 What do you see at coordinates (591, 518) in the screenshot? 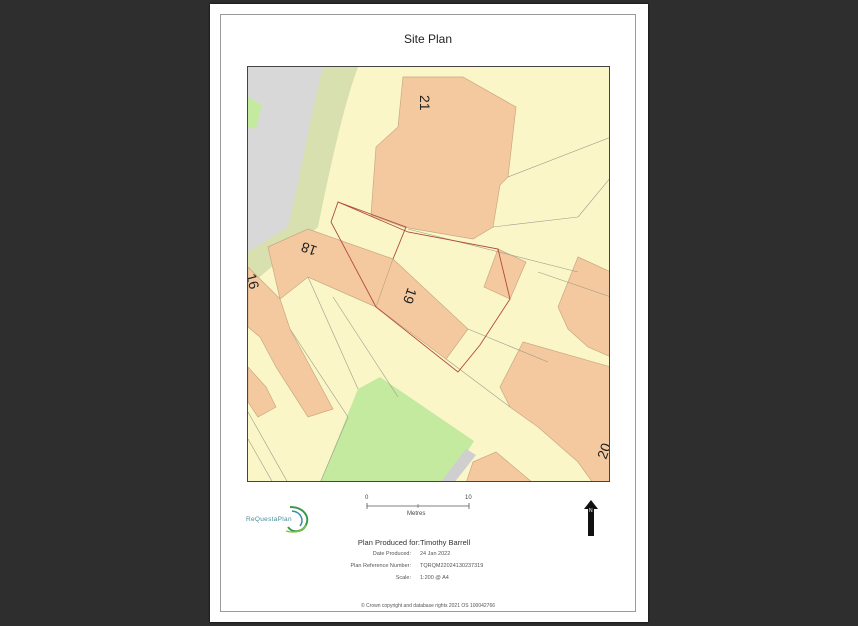
I see `north-arrow-icon: N` at bounding box center [591, 518].